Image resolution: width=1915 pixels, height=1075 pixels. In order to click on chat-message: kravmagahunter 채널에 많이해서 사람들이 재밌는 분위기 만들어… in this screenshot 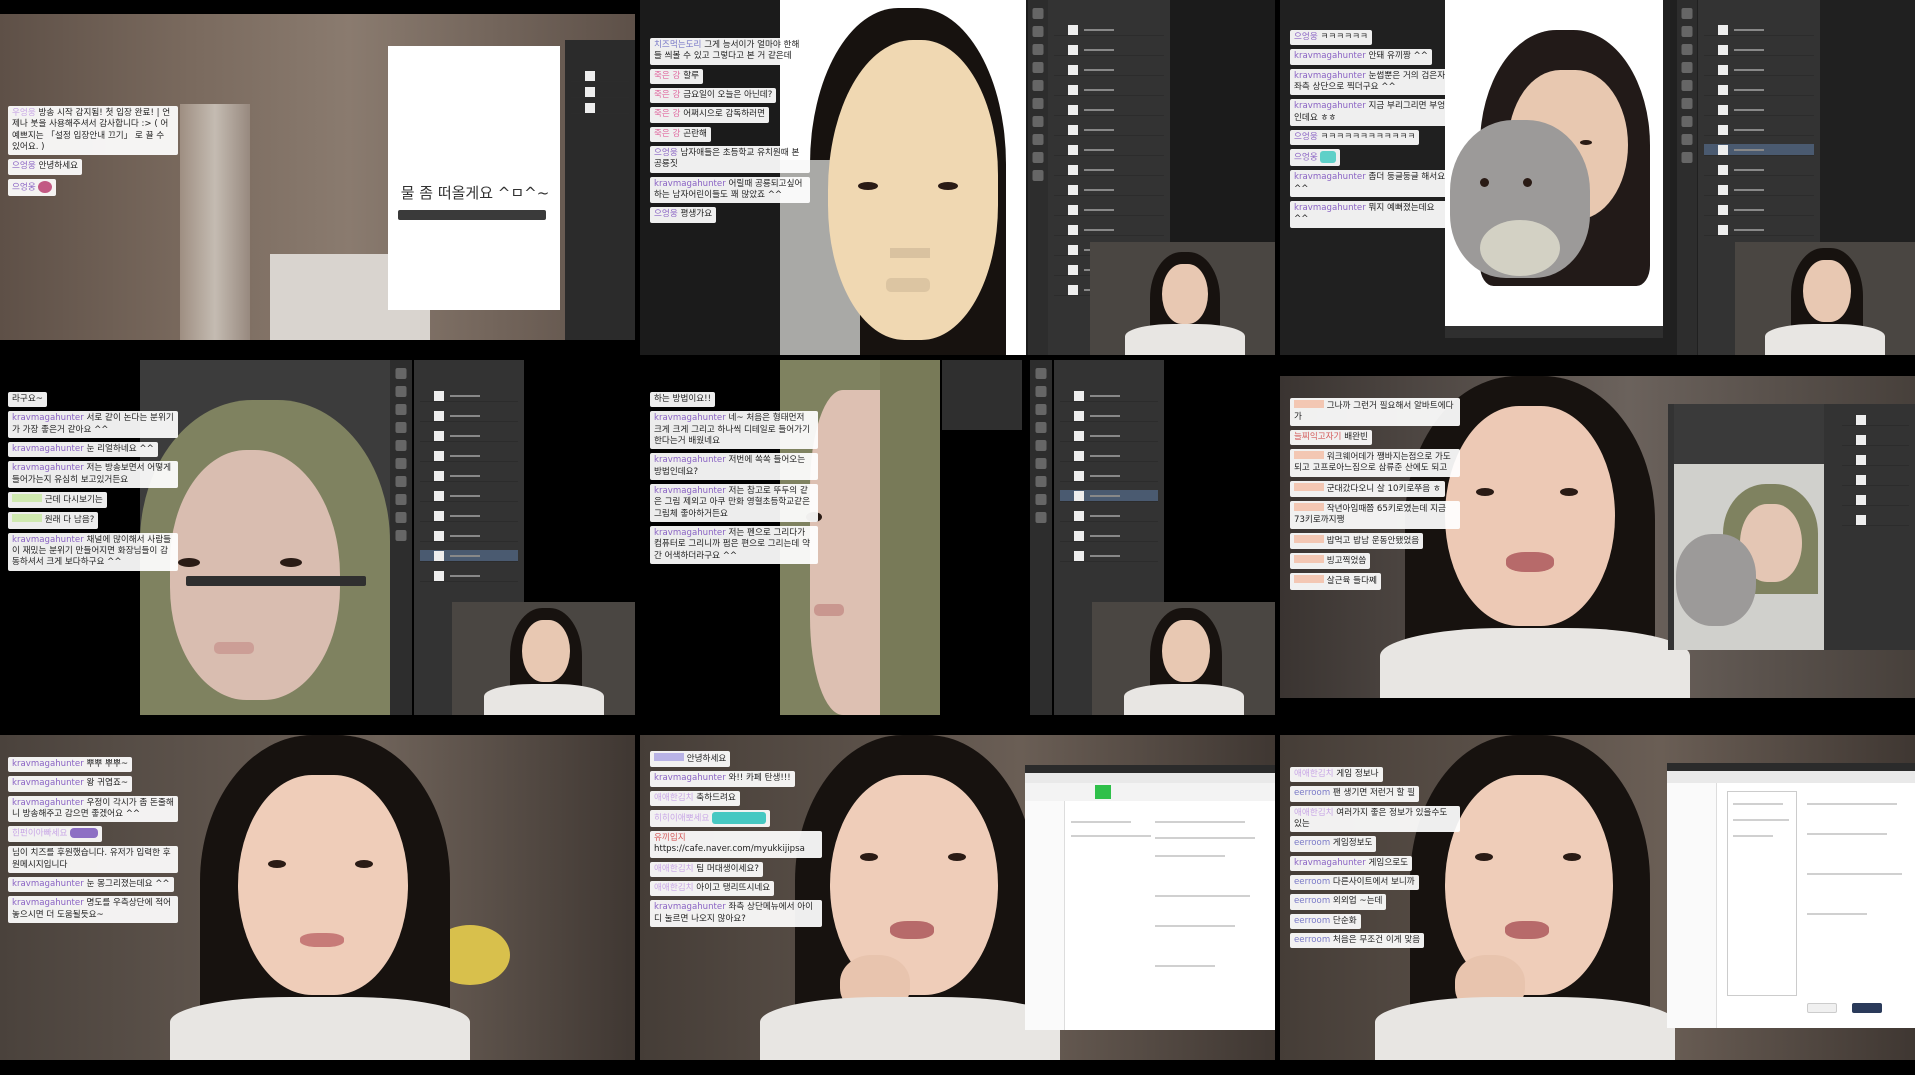, I will do `click(93, 551)`.